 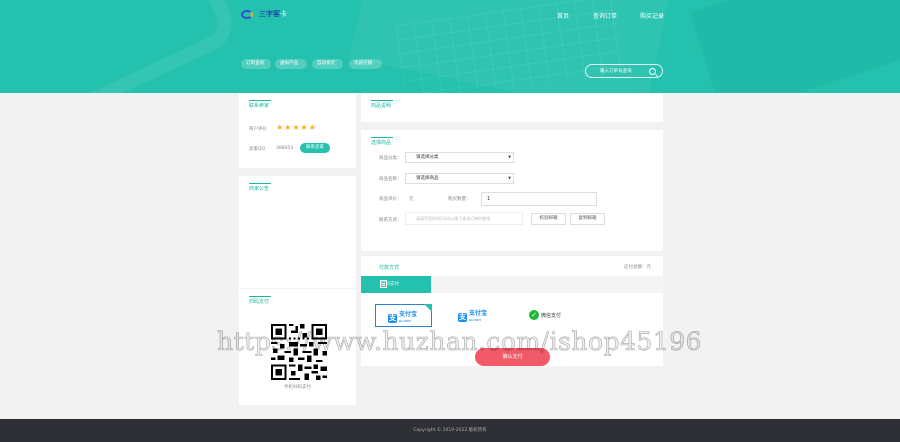 What do you see at coordinates (259, 302) in the screenshot?
I see `scan-pay-title: 扫码支付` at bounding box center [259, 302].